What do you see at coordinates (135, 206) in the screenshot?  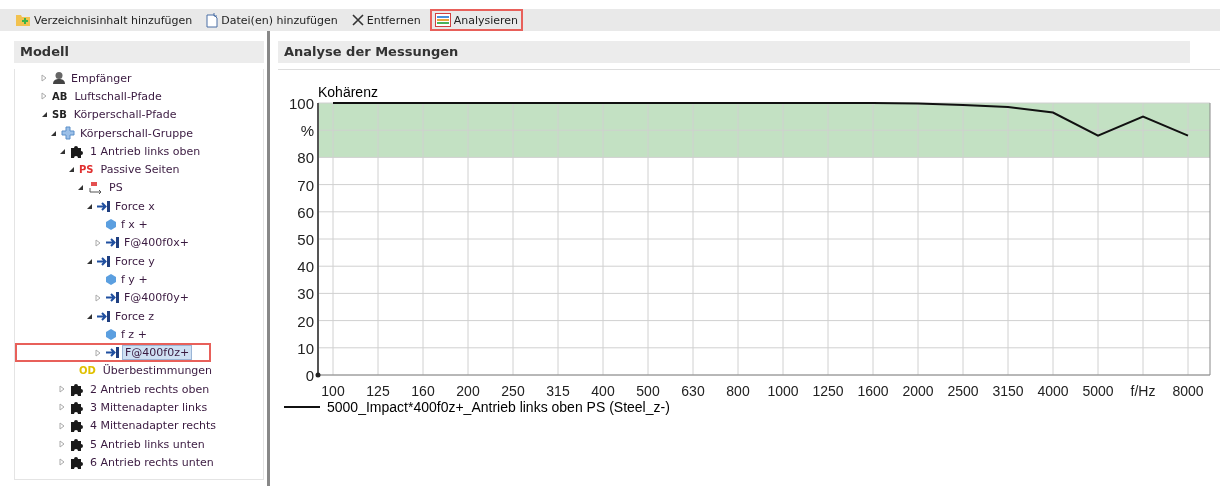 I see `tree-item: Force x` at bounding box center [135, 206].